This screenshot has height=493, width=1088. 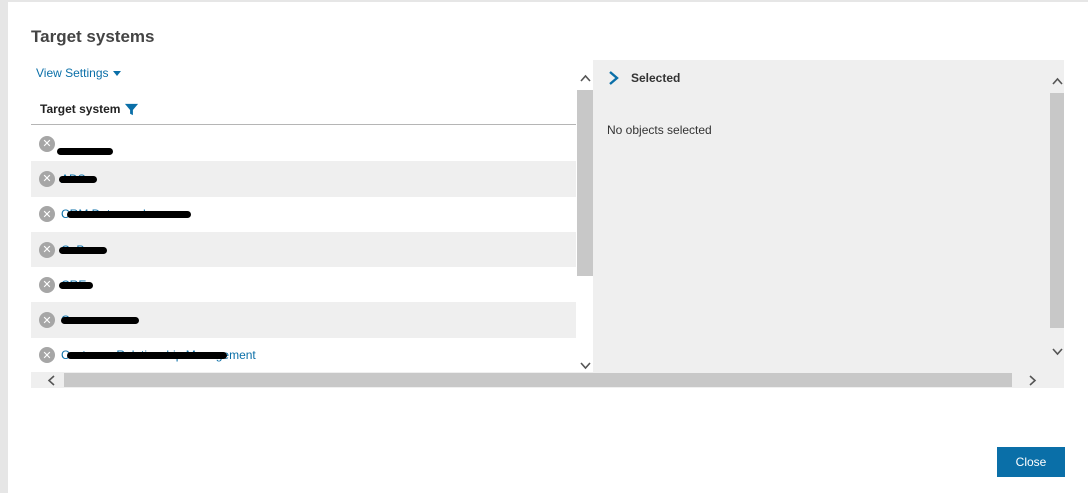 What do you see at coordinates (303, 109) in the screenshot?
I see `column-header: Target system` at bounding box center [303, 109].